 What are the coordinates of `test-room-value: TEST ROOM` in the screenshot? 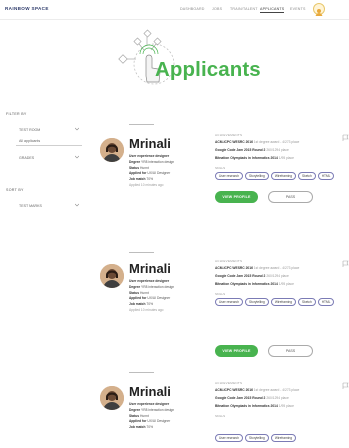 It's located at (30, 130).